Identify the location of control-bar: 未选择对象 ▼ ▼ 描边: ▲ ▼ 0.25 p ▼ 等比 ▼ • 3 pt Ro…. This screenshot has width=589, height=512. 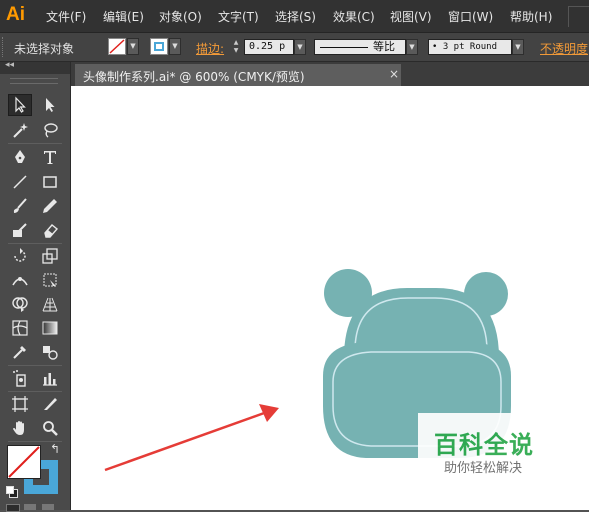
(294, 47).